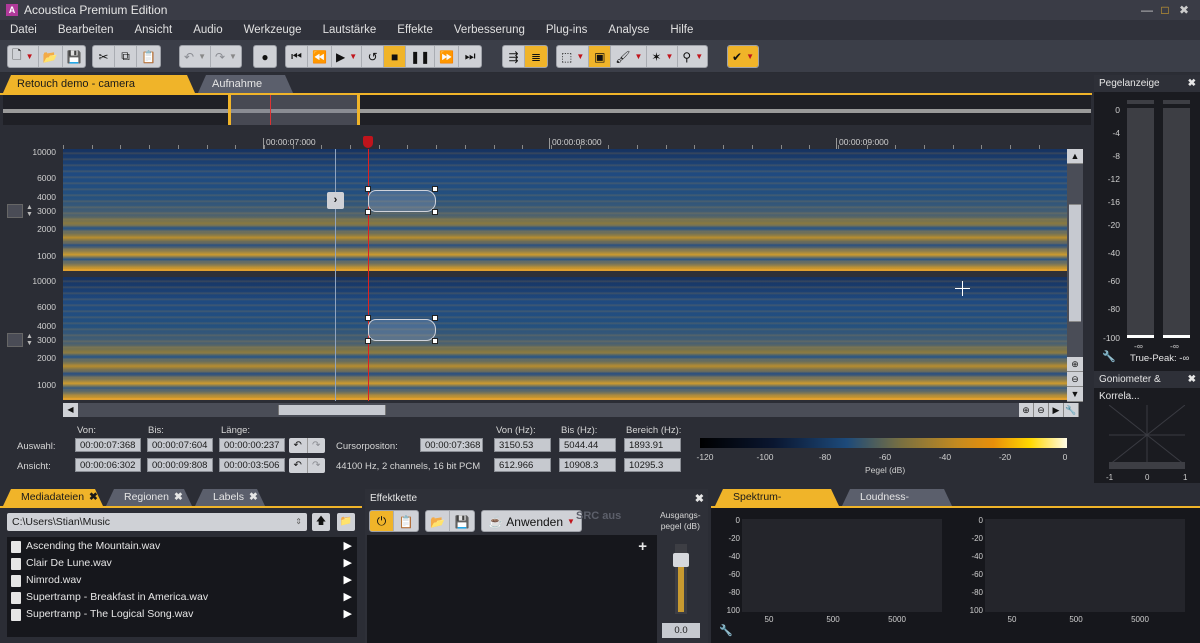  What do you see at coordinates (294, 110) in the screenshot?
I see `overview-view-range` at bounding box center [294, 110].